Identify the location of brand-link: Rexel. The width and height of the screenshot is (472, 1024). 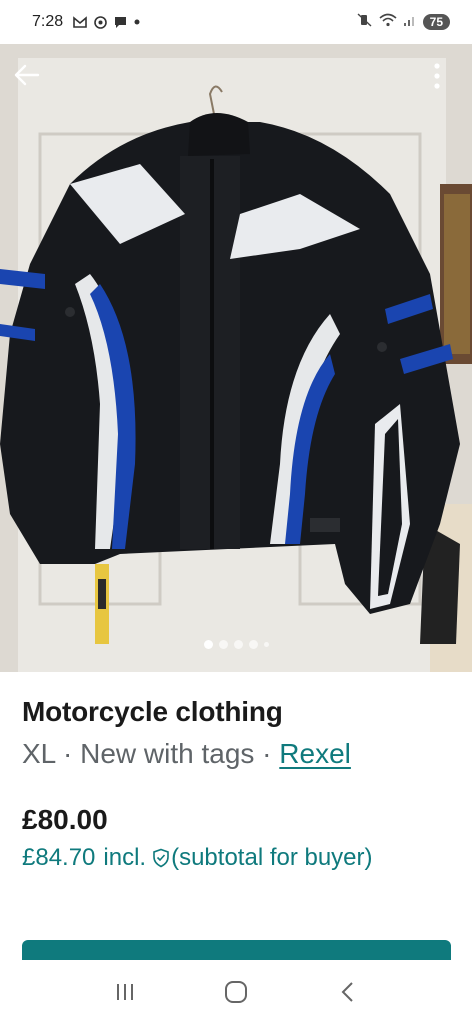
(315, 753).